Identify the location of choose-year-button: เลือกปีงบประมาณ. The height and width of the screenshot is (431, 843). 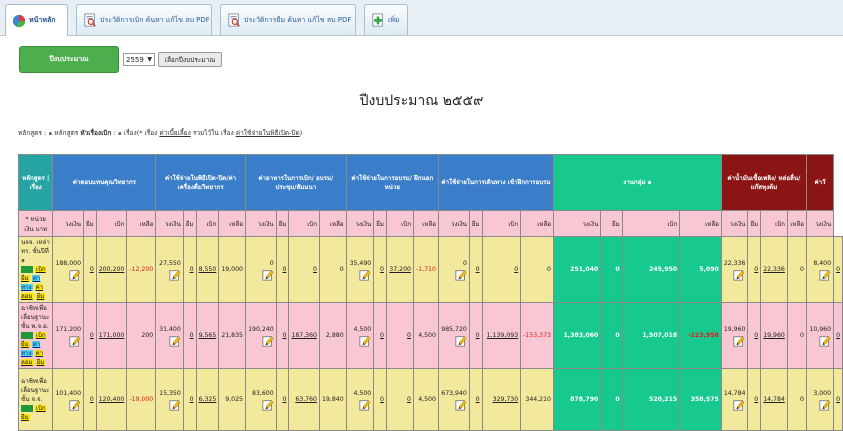
(190, 59).